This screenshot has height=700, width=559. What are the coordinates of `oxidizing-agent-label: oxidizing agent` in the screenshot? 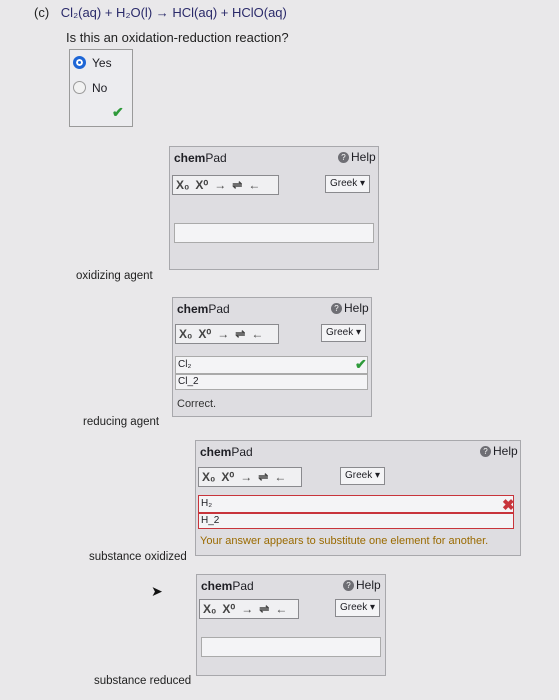 It's located at (114, 276).